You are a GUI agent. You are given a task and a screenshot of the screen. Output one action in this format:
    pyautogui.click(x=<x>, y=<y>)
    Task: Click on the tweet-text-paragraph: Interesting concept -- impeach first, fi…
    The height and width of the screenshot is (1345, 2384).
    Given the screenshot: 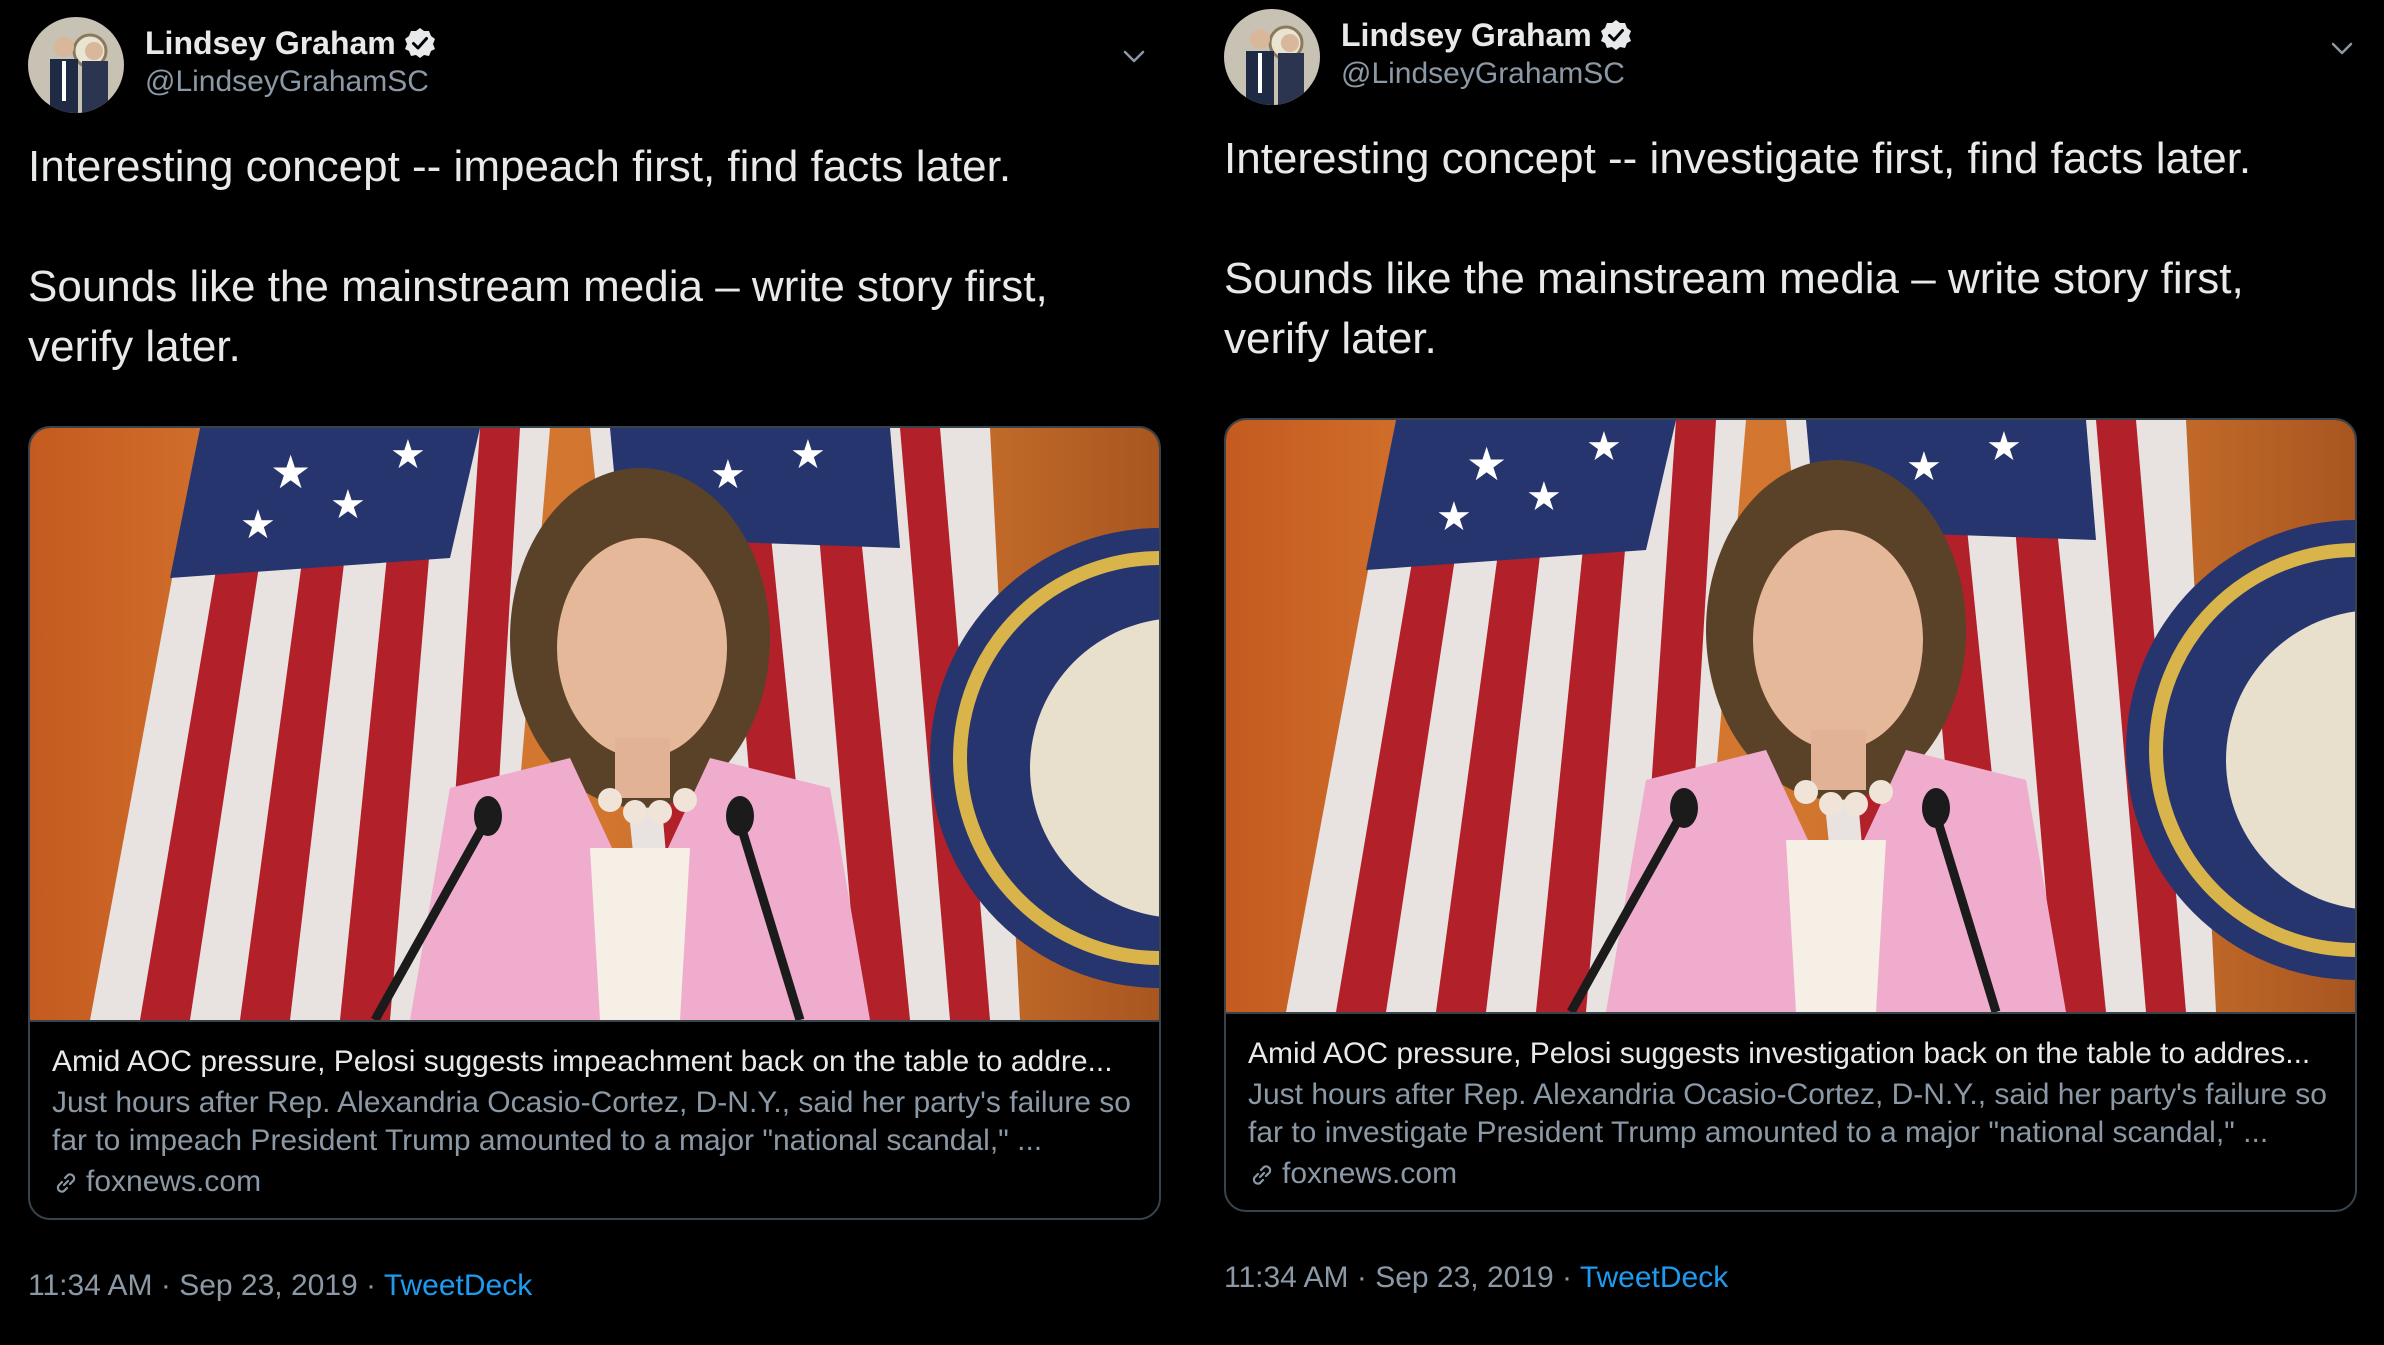 What is the action you would take?
    pyautogui.click(x=520, y=166)
    